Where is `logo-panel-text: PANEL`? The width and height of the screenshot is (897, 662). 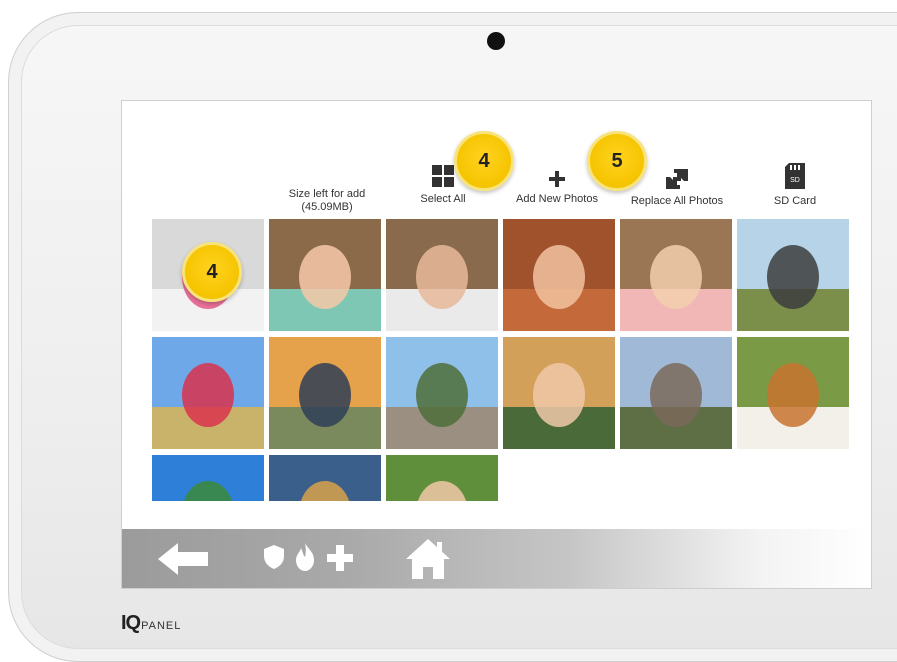
logo-panel-text: PANEL is located at coordinates (161, 626).